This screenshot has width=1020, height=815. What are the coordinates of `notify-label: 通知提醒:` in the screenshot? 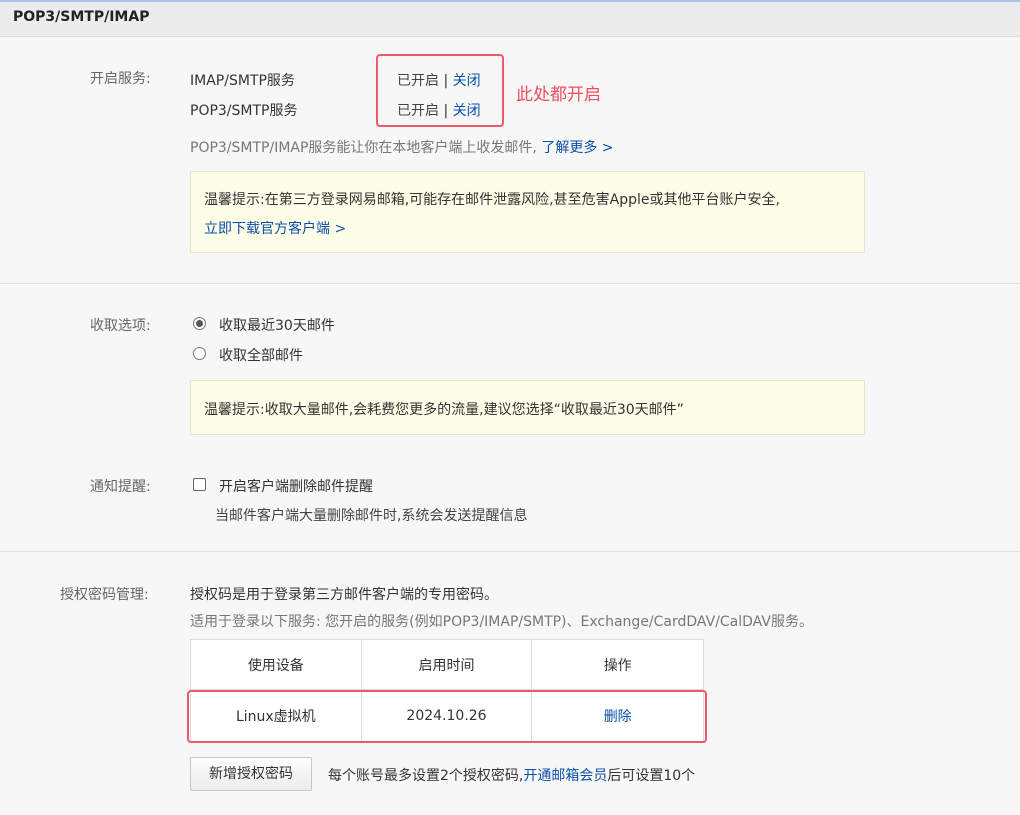 It's located at (120, 487).